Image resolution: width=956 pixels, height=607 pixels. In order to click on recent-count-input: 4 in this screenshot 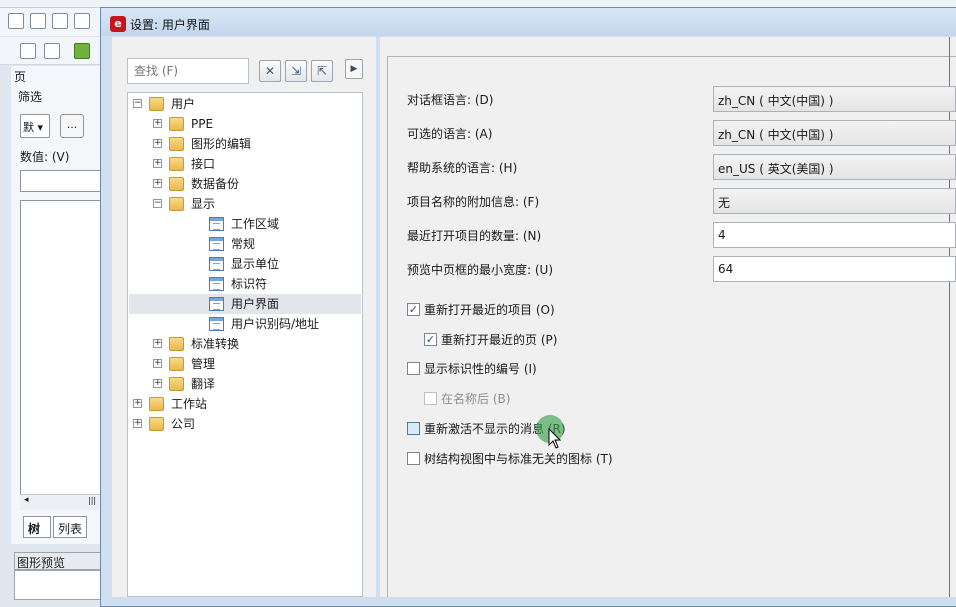, I will do `click(834, 235)`.